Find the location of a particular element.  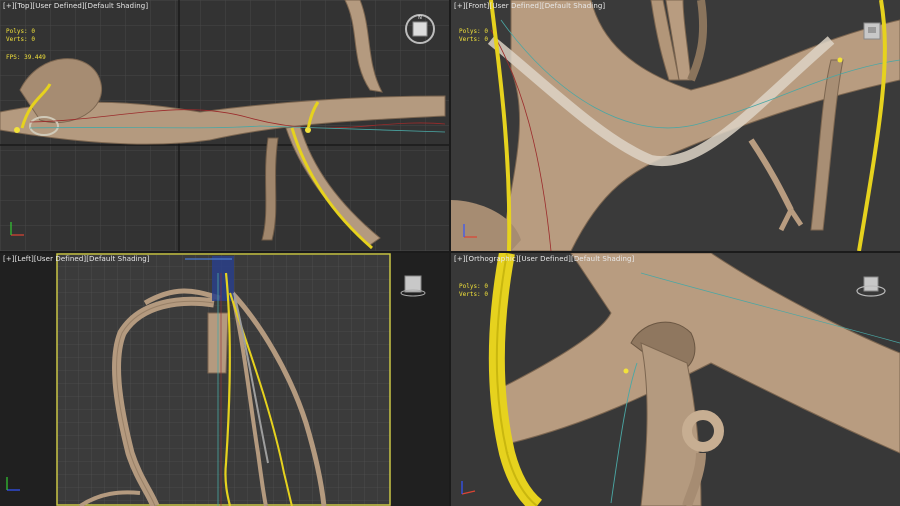

viewcube-icon: N is located at coordinates (420, 29).